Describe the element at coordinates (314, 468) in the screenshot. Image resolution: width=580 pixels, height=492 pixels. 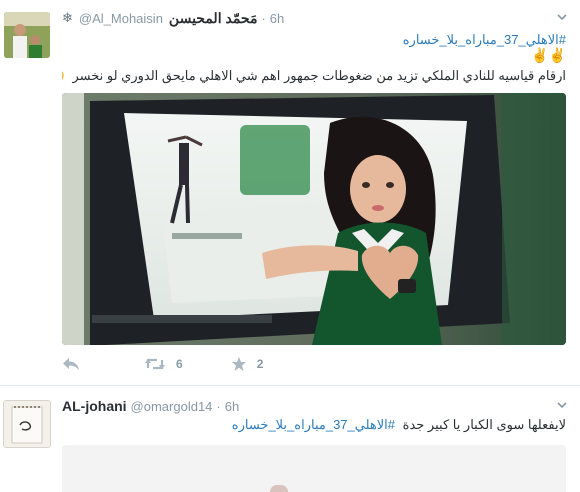
I see `tweet-photo` at that location.